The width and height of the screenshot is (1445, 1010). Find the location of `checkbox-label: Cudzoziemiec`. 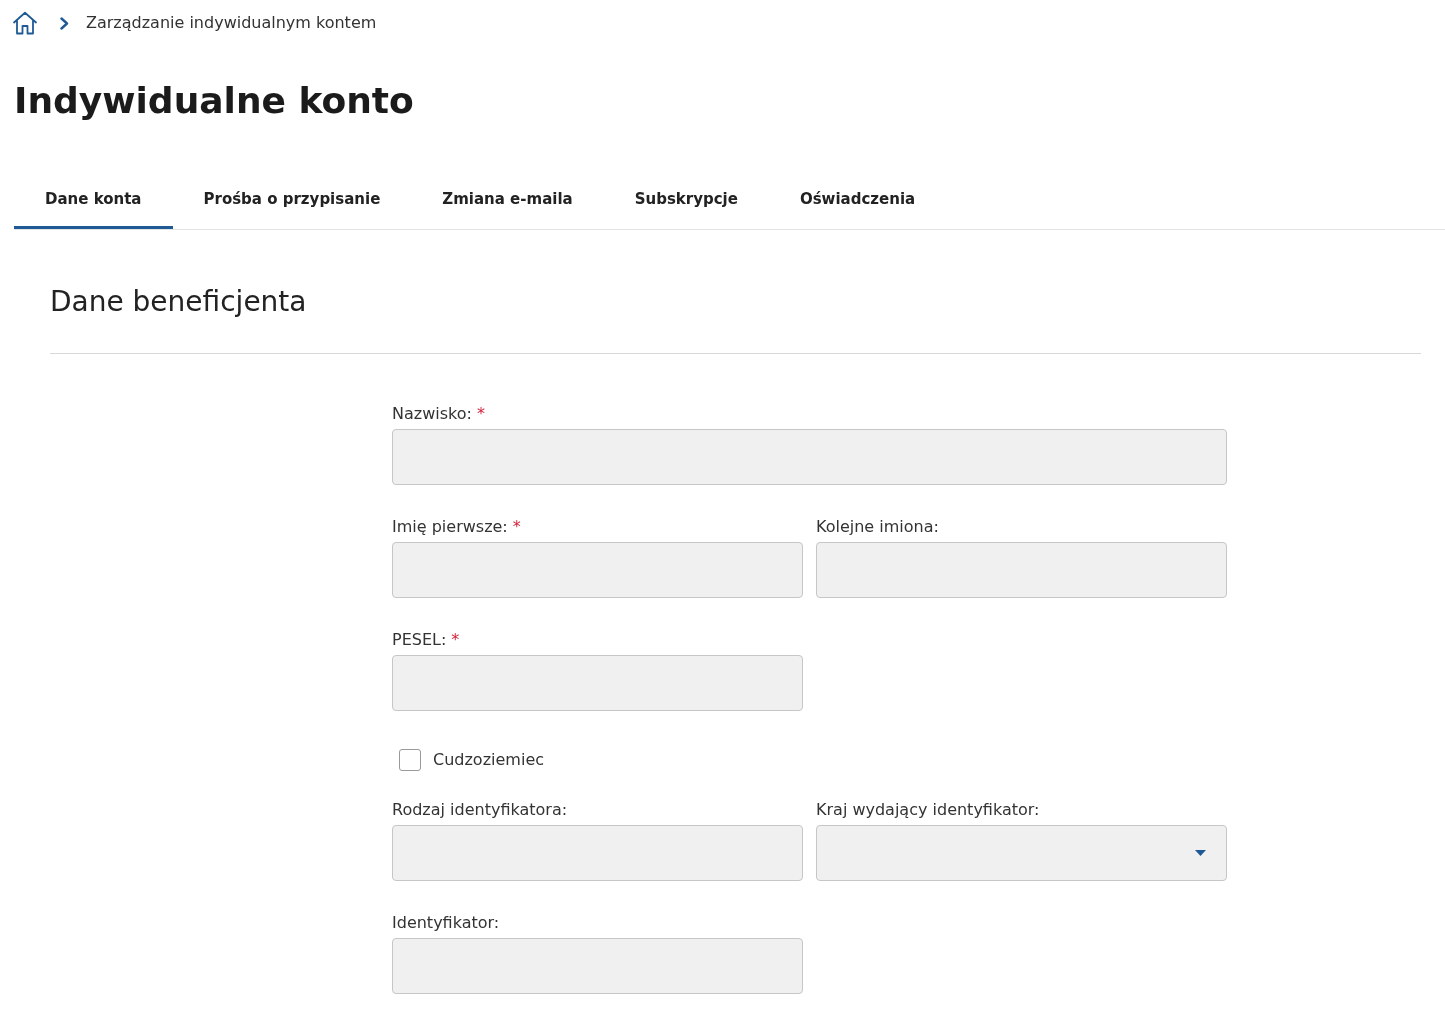

checkbox-label: Cudzoziemiec is located at coordinates (488, 760).